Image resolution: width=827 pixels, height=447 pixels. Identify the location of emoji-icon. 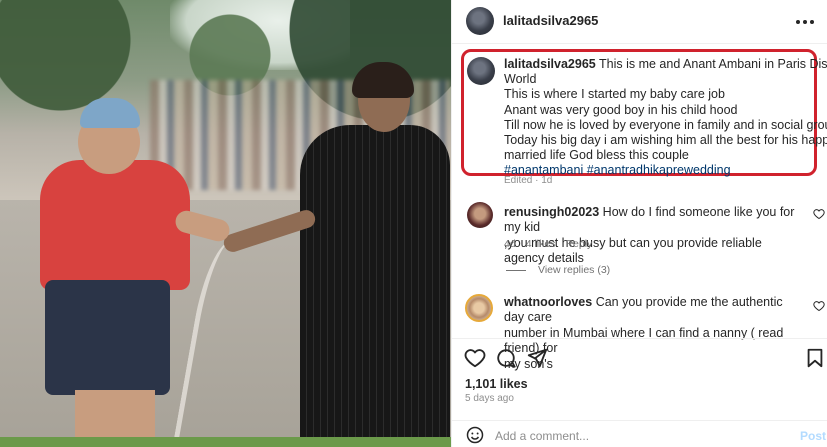
(475, 435).